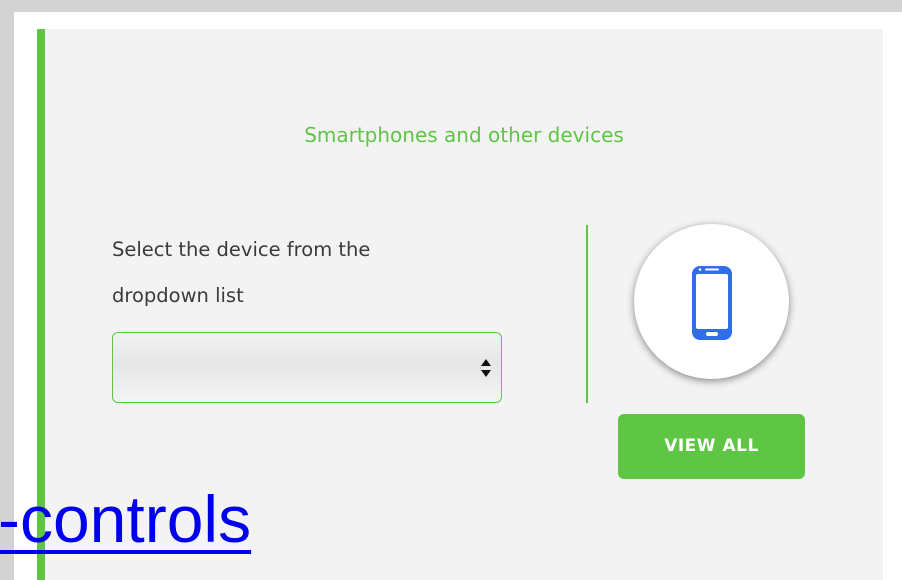 This screenshot has width=902, height=580. What do you see at coordinates (486, 368) in the screenshot?
I see `updown-arrows-icon` at bounding box center [486, 368].